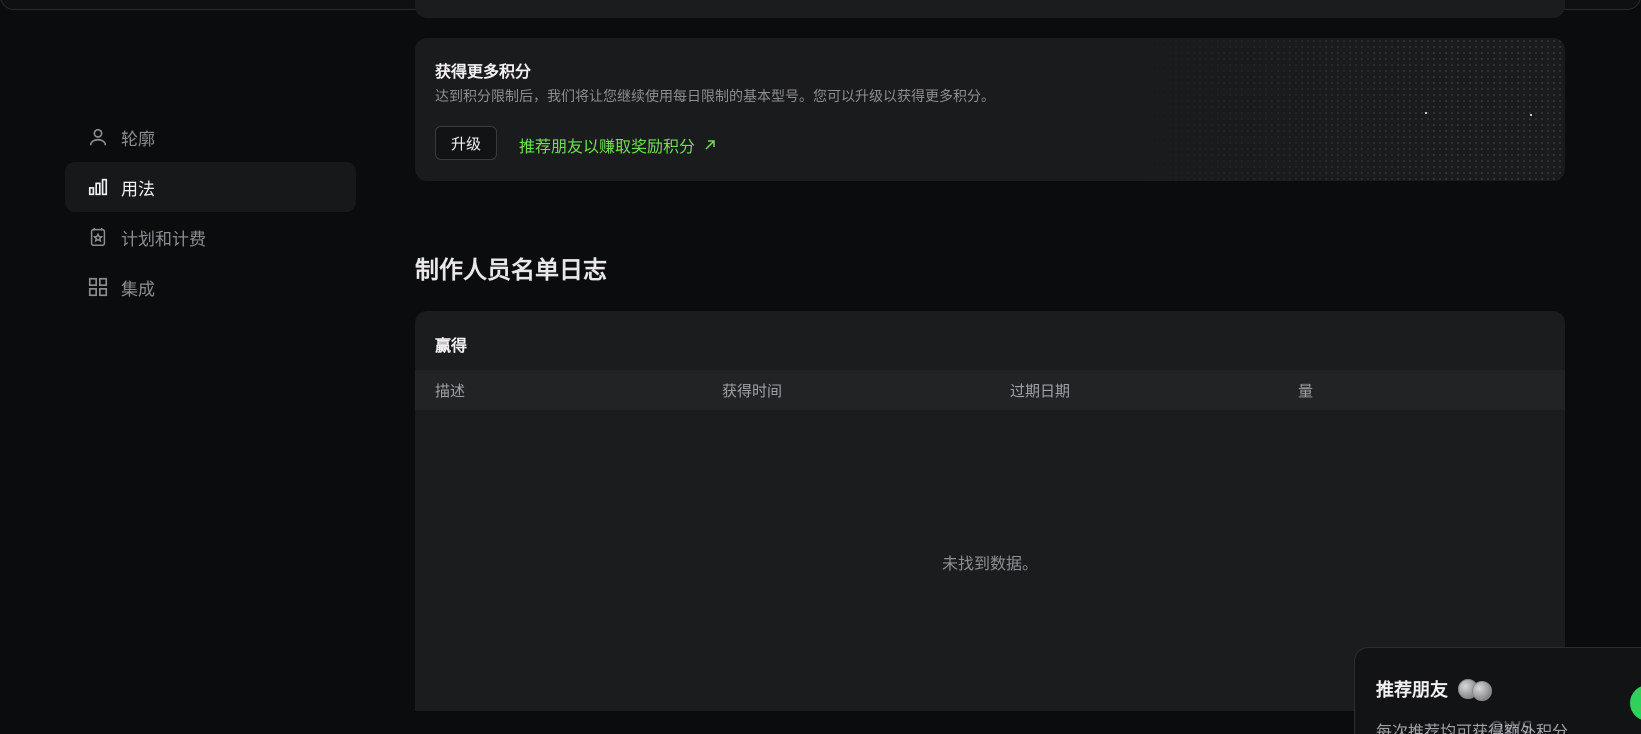  I want to click on user-icon, so click(98, 137).